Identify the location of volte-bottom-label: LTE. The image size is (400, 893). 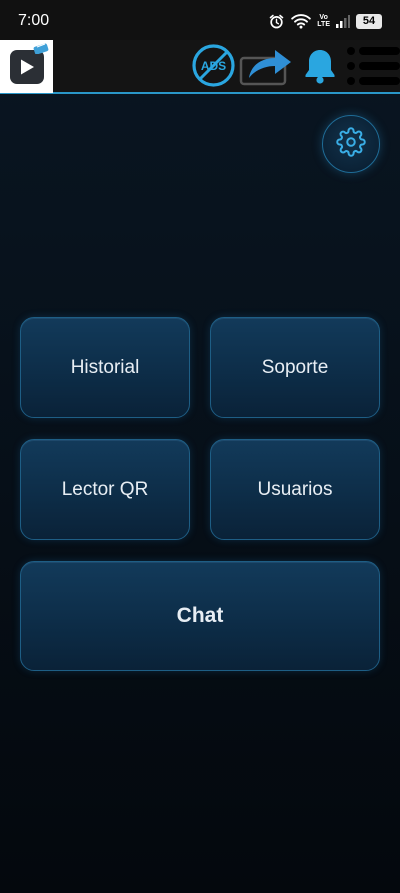
(323, 24).